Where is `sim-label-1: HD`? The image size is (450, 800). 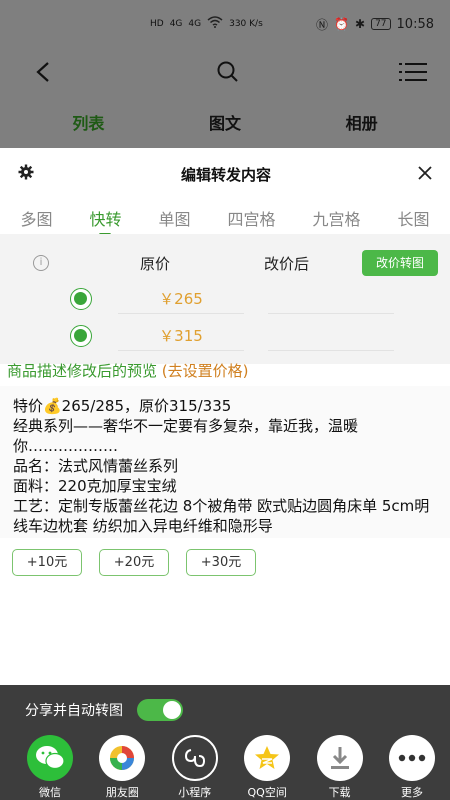 sim-label-1: HD is located at coordinates (157, 24).